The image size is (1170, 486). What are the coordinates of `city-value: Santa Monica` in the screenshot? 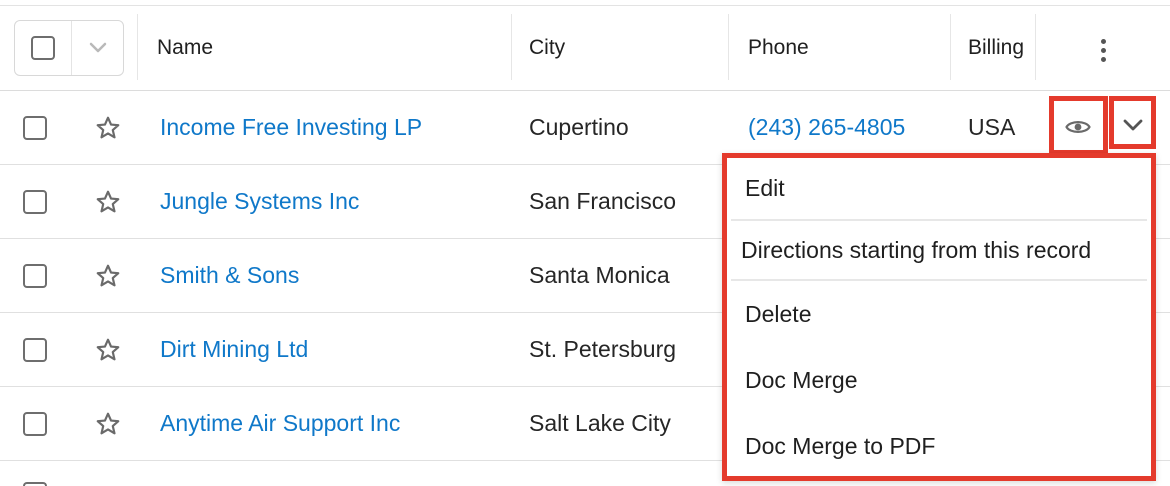 It's located at (599, 275).